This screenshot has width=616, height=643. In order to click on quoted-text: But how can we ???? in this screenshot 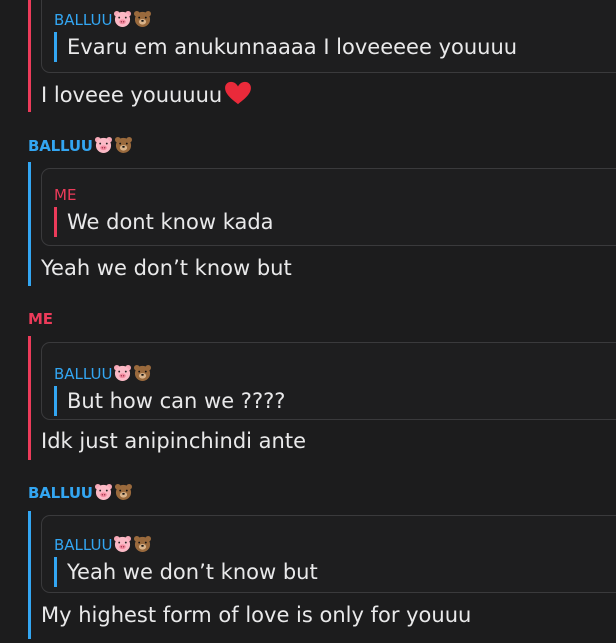, I will do `click(335, 401)`.